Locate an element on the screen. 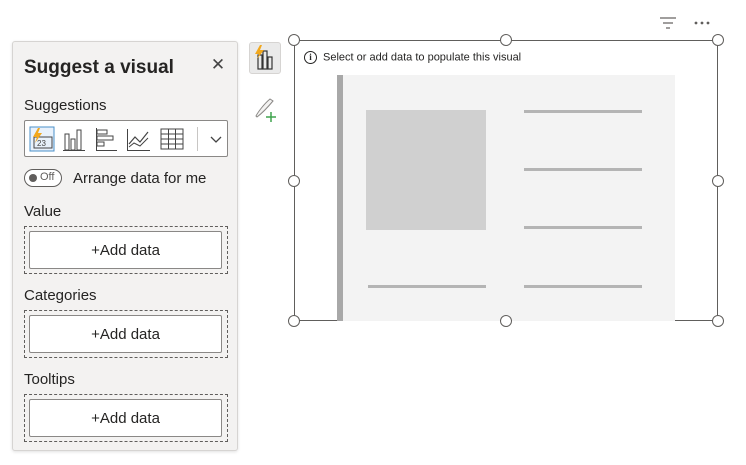 This screenshot has height=465, width=746. clustered-column-chart-icon is located at coordinates (74, 139).